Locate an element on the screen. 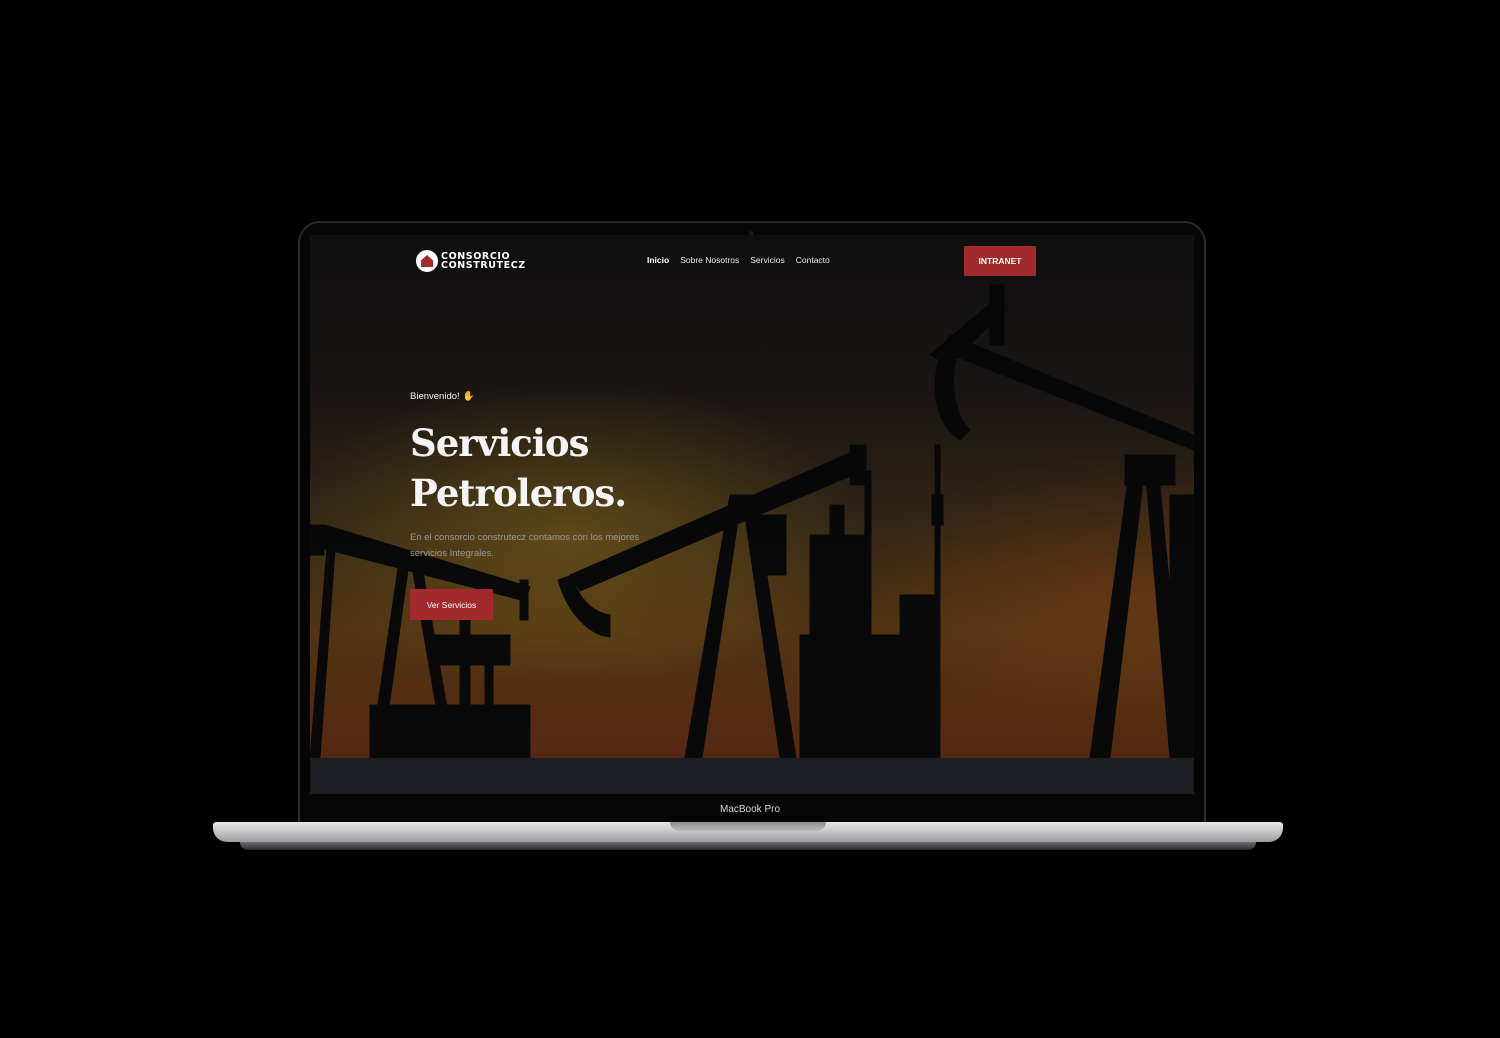  nav-item-sobre-nosotros: Sobre Nosotros is located at coordinates (709, 260).